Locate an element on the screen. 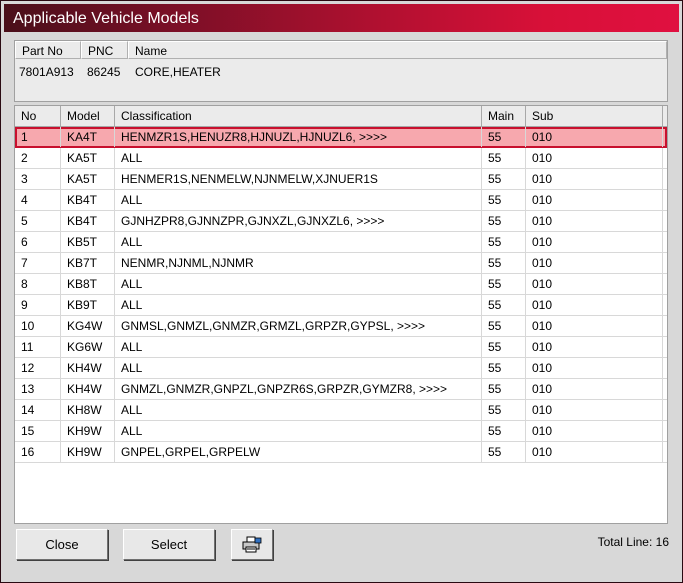  cell-model: KG4W is located at coordinates (88, 326).